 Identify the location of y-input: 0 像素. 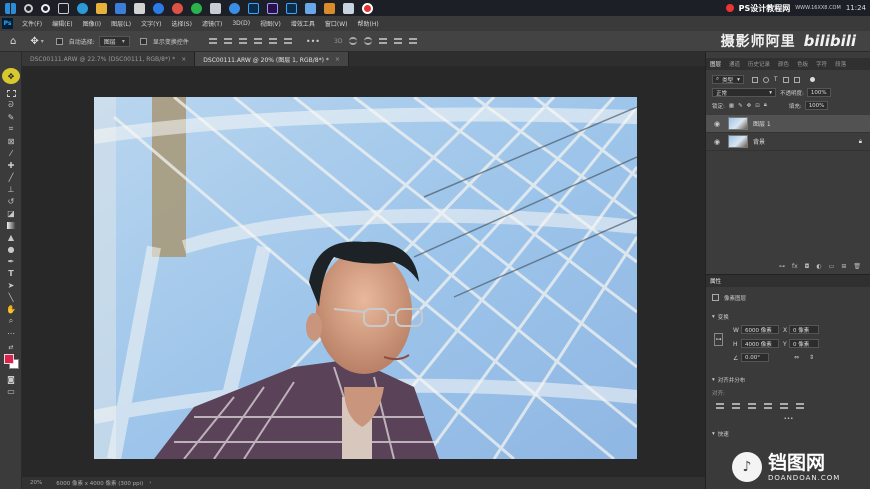
(804, 343).